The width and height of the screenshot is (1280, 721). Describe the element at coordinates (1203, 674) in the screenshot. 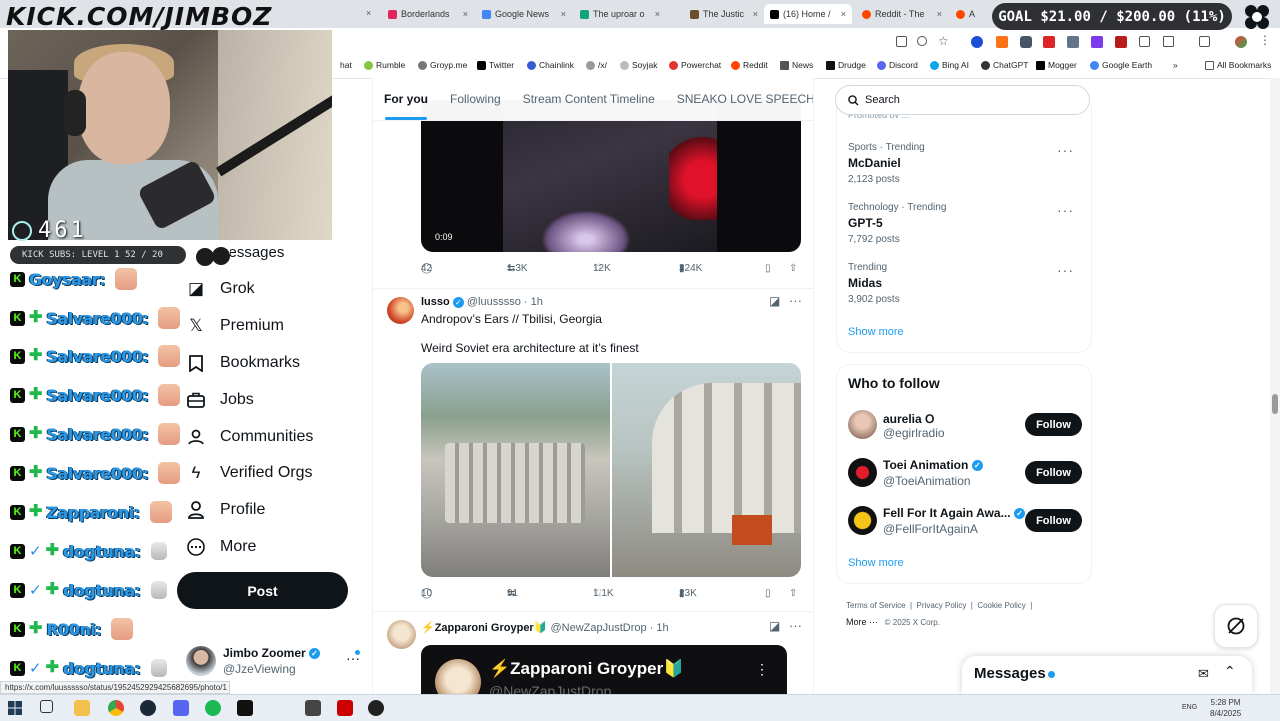

I see `compose-message-icon: ✉` at that location.